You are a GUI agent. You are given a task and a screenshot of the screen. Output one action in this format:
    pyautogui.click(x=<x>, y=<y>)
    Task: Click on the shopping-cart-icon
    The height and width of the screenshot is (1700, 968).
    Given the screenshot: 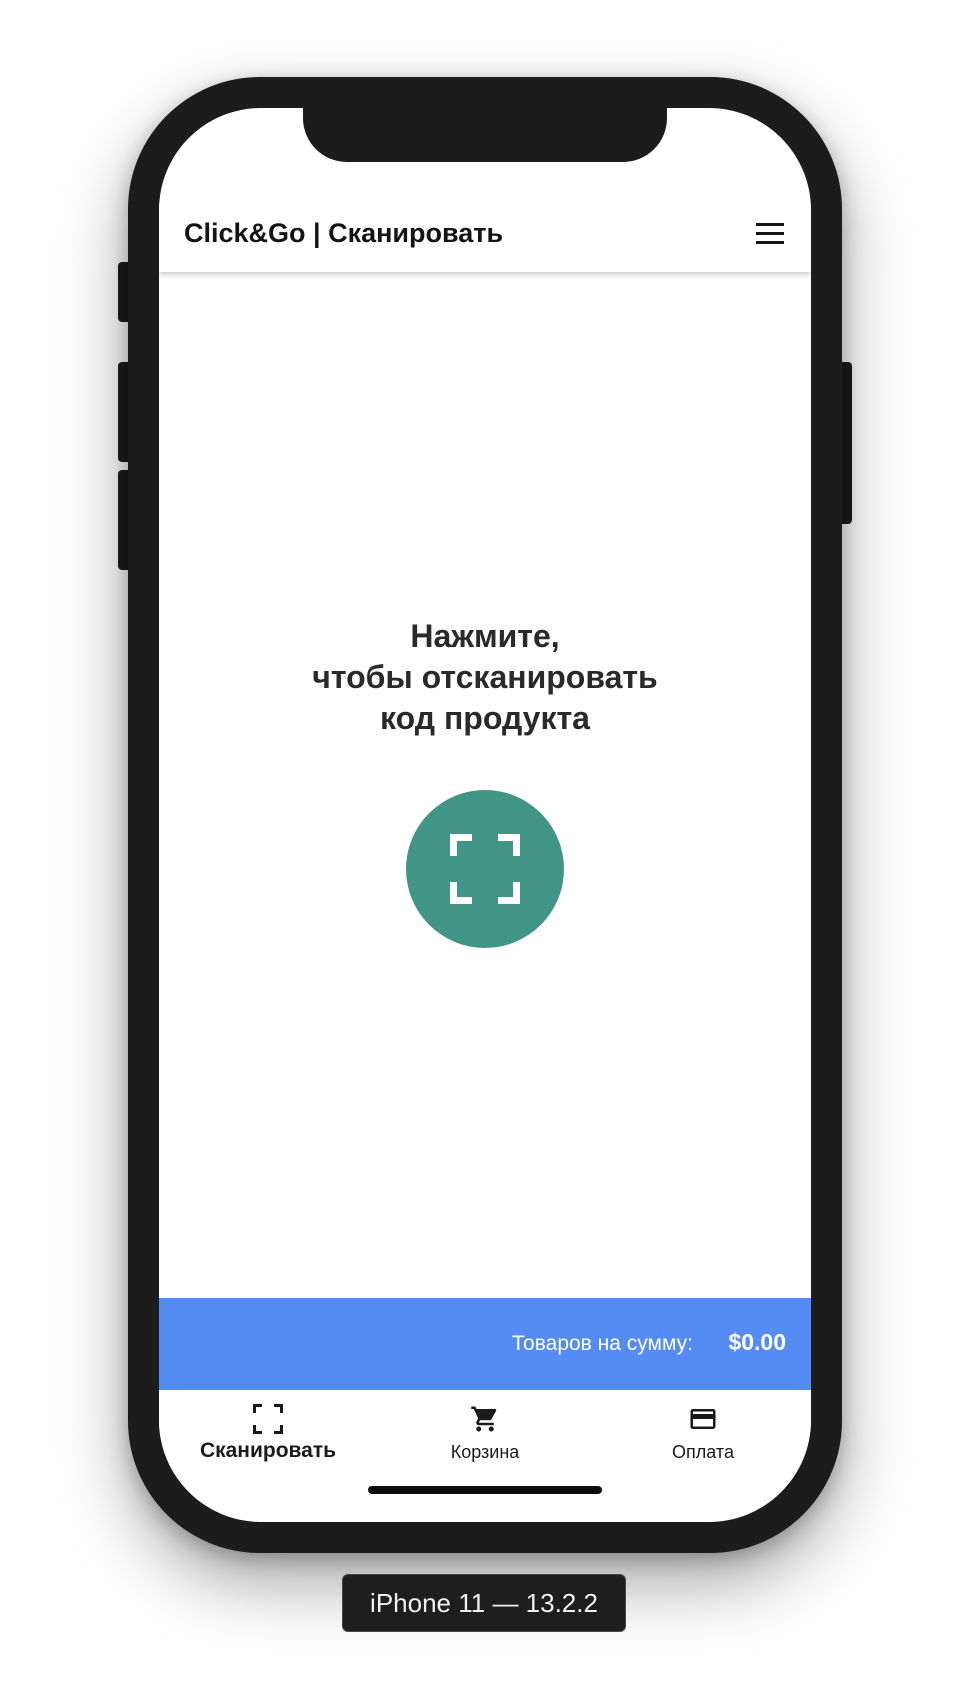 What is the action you would take?
    pyautogui.click(x=484, y=1419)
    